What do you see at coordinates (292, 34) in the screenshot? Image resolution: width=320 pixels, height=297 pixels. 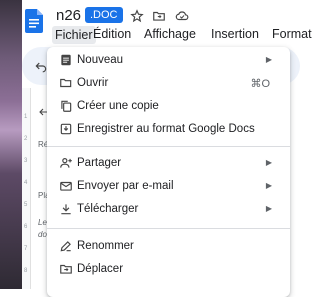 I see `menu-format: Format` at bounding box center [292, 34].